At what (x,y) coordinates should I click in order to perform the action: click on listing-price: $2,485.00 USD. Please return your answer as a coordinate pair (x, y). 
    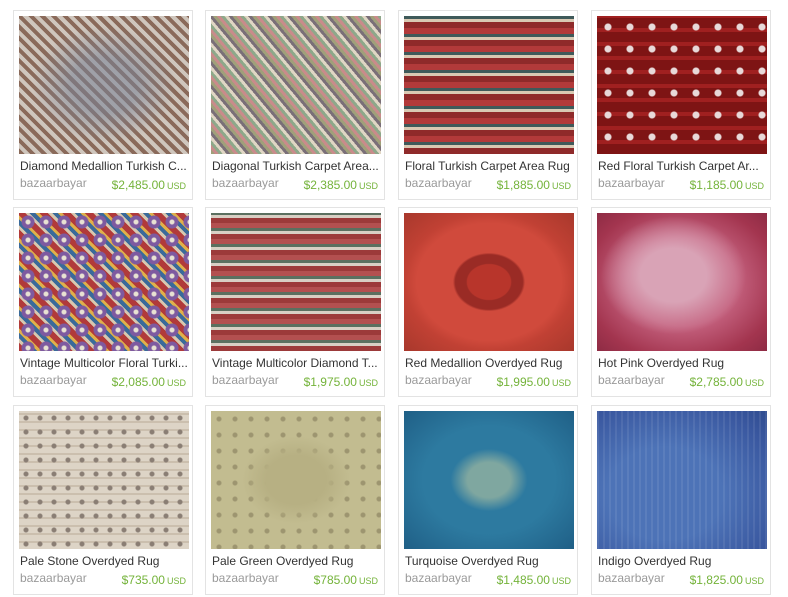
    Looking at the image, I should click on (149, 185).